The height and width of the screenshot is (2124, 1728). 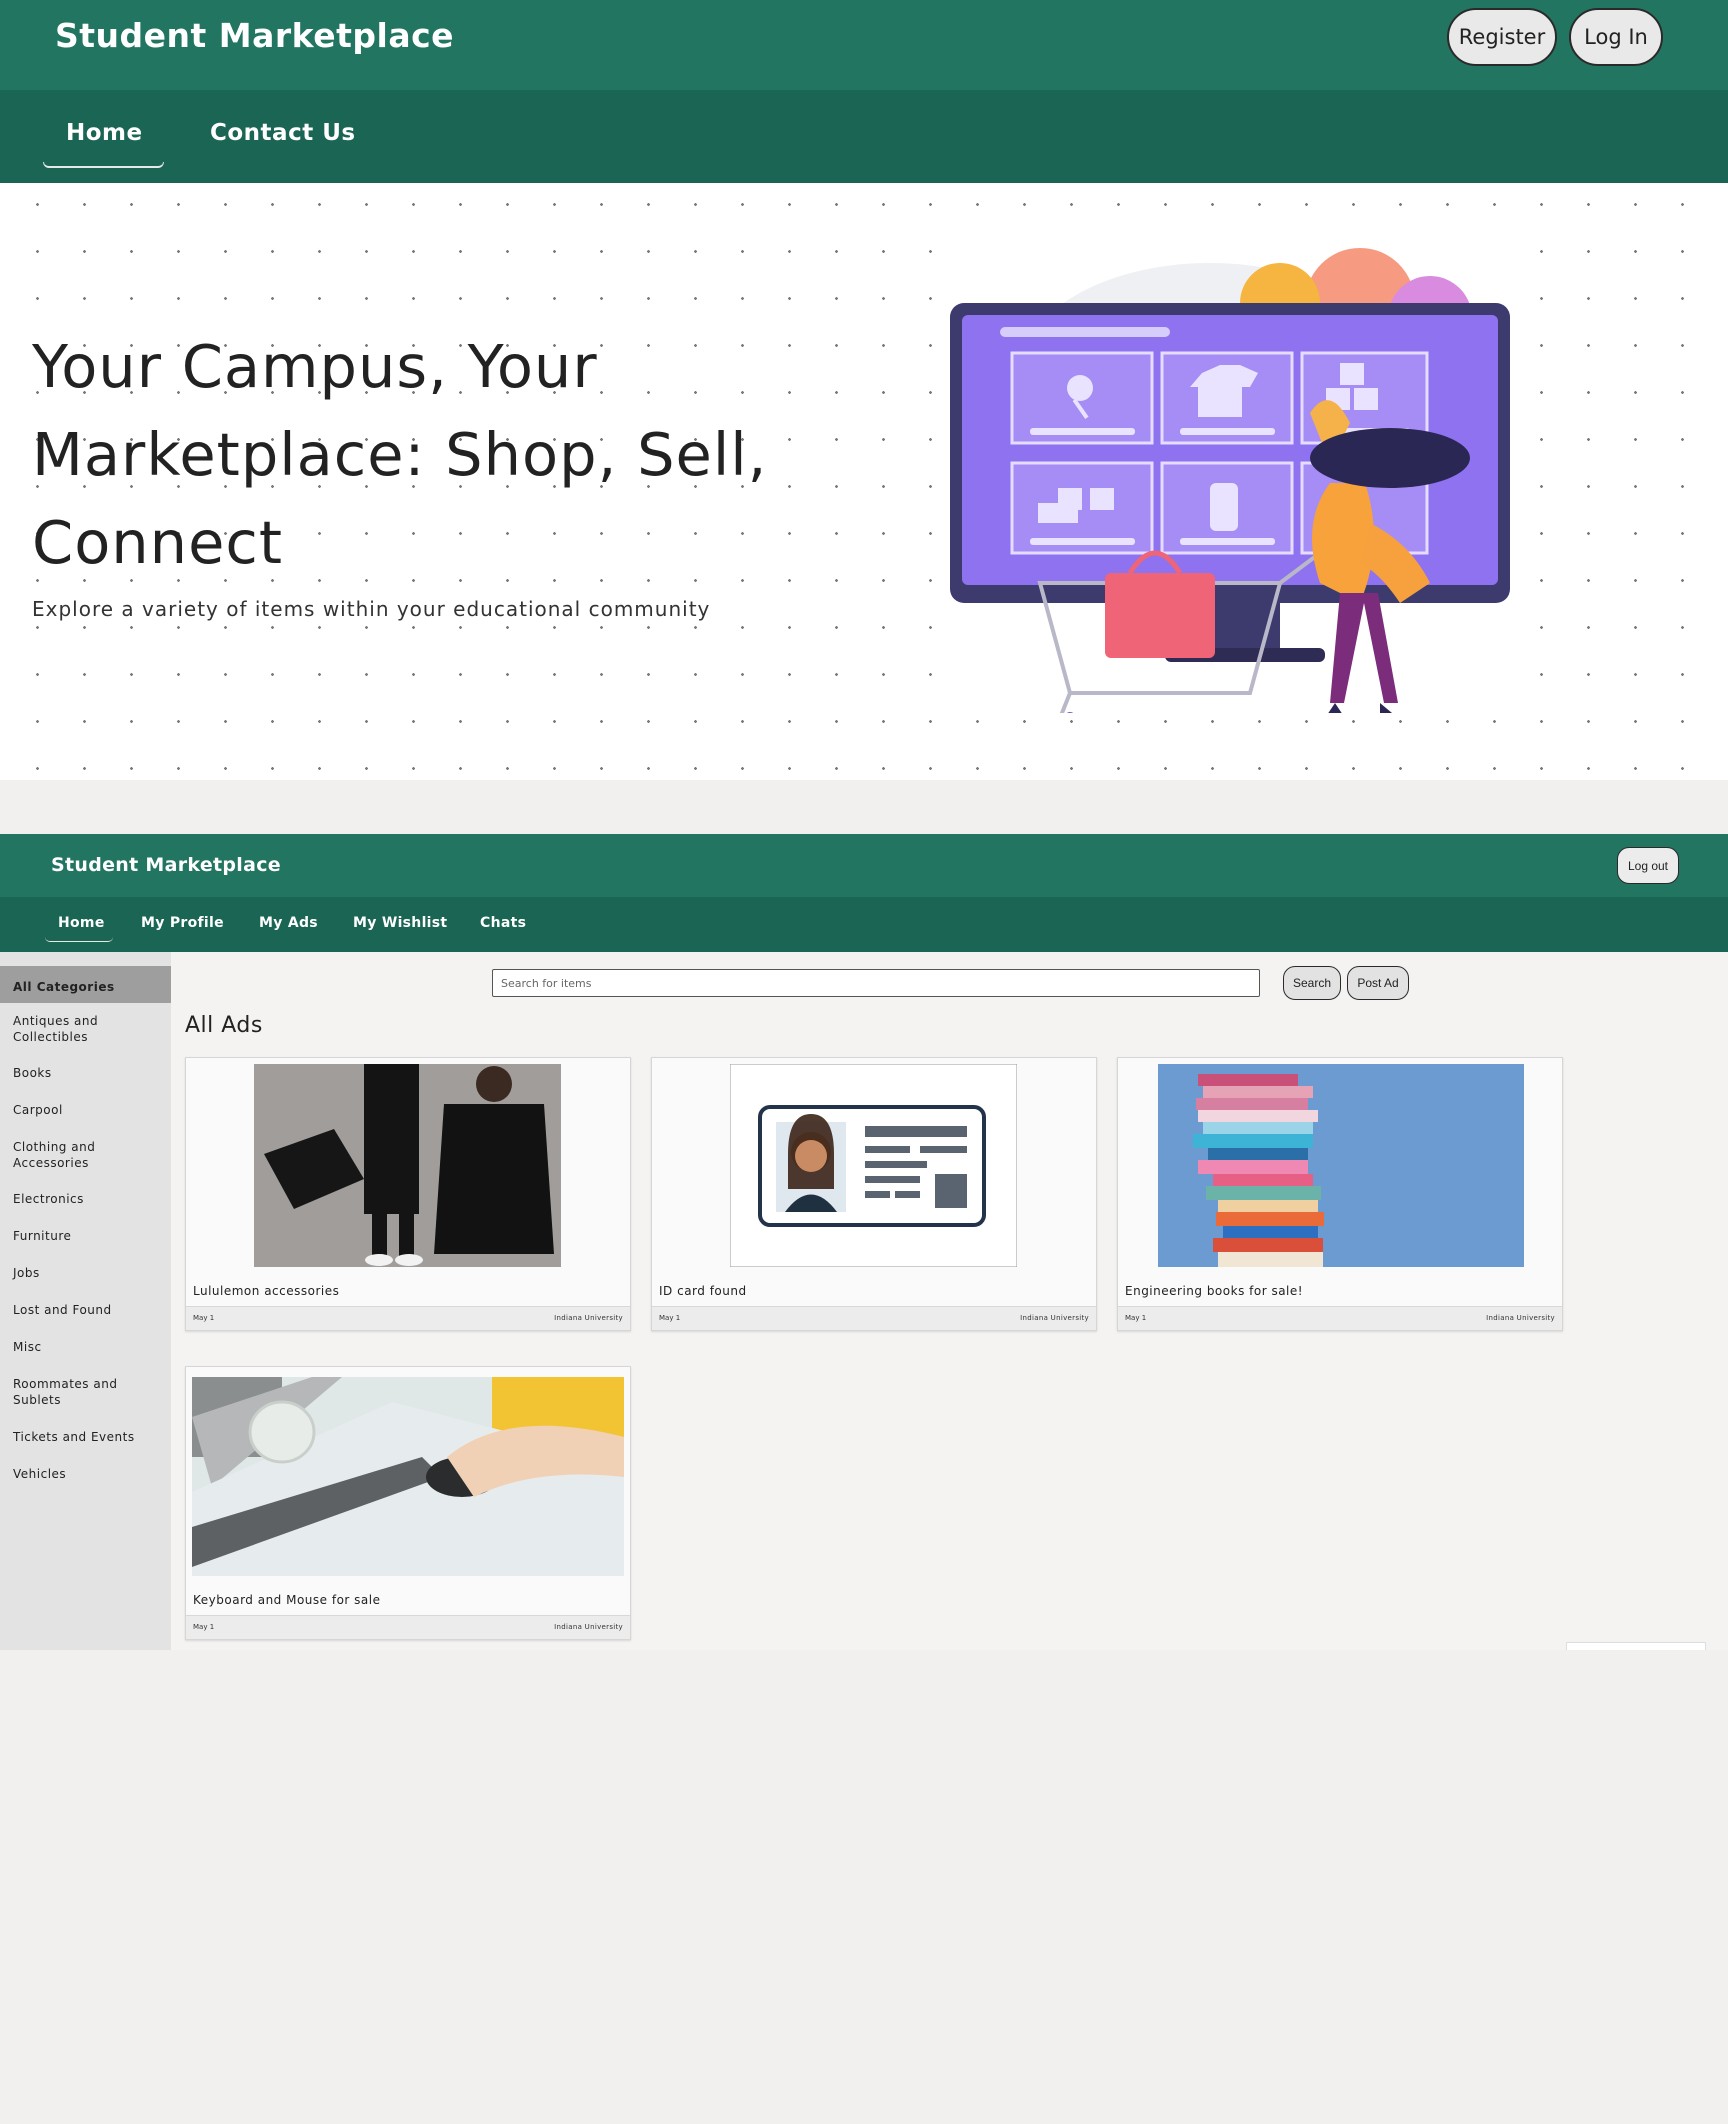 I want to click on logout-button: Log out, so click(x=1648, y=865).